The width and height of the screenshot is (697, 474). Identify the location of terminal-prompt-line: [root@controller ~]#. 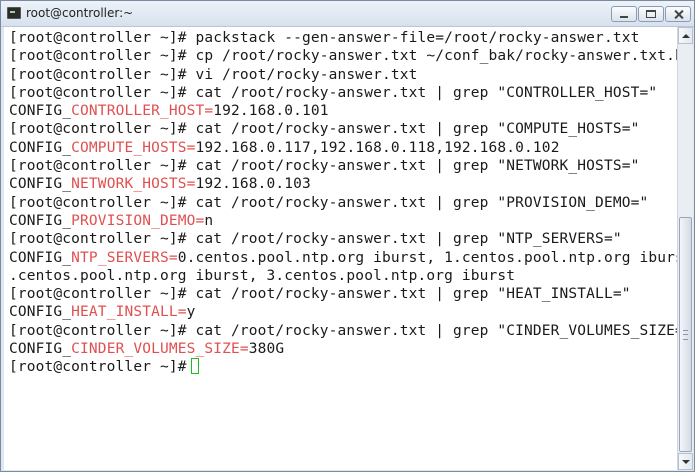
(343, 367).